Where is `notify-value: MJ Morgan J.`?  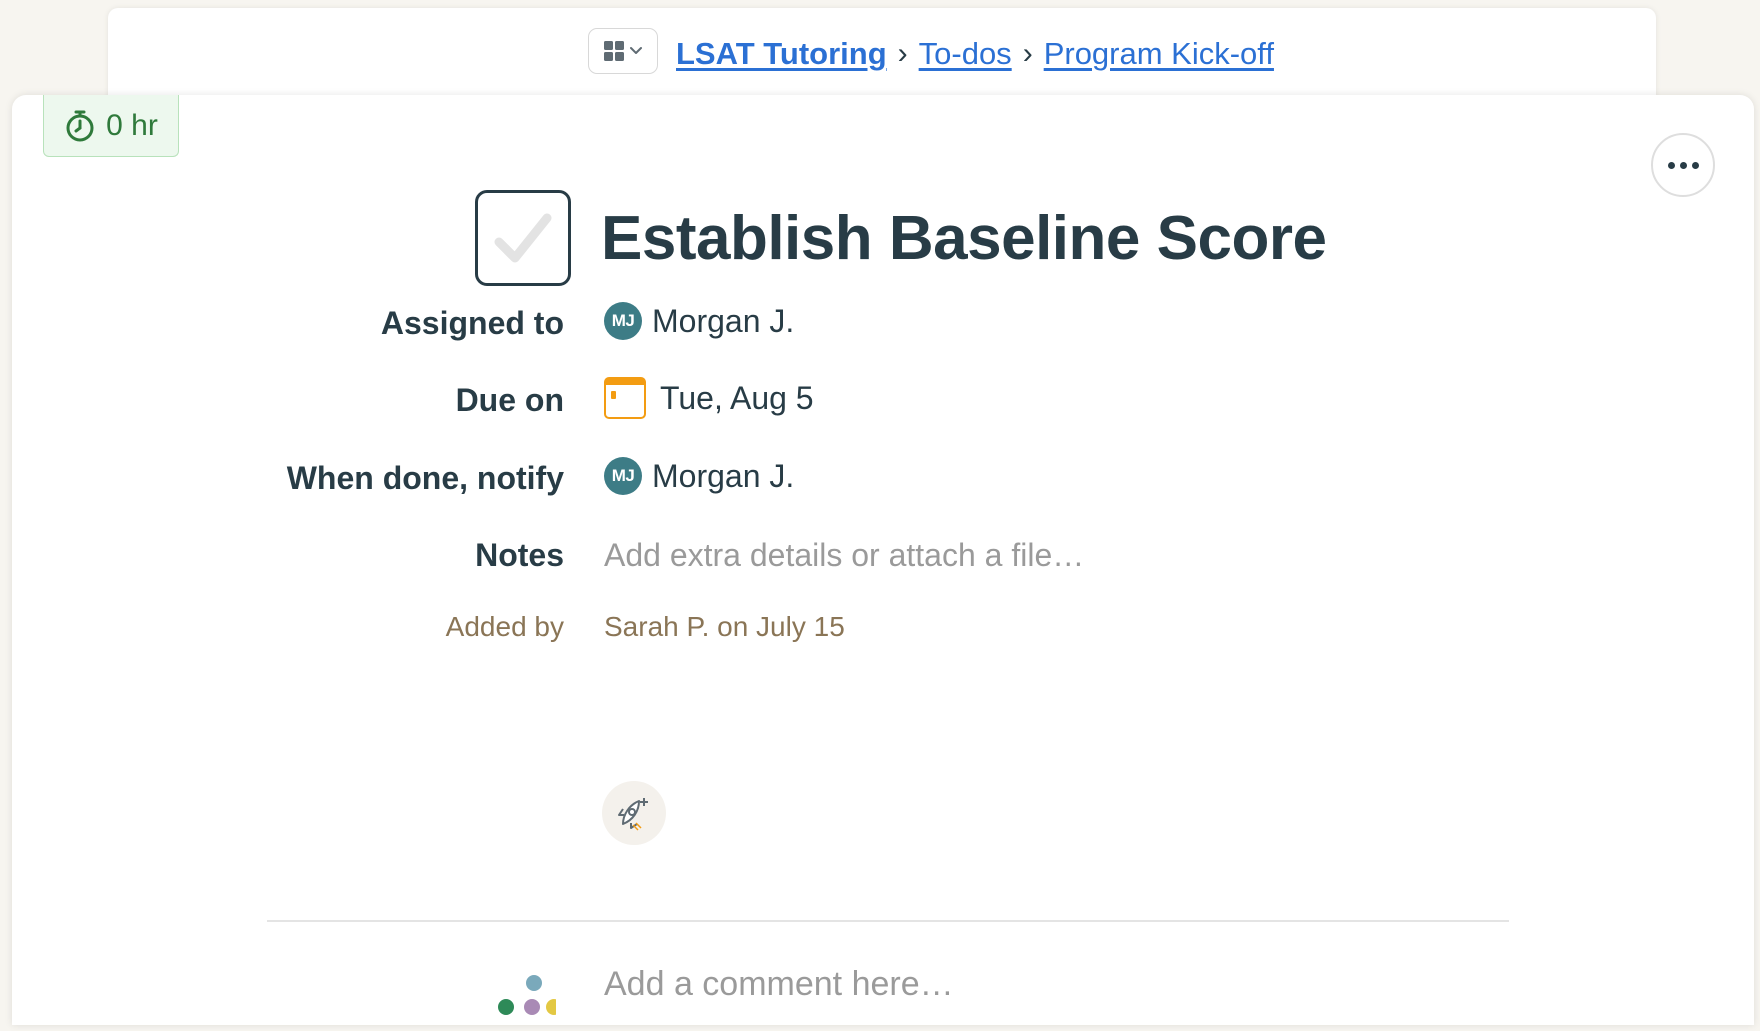 notify-value: MJ Morgan J. is located at coordinates (699, 476).